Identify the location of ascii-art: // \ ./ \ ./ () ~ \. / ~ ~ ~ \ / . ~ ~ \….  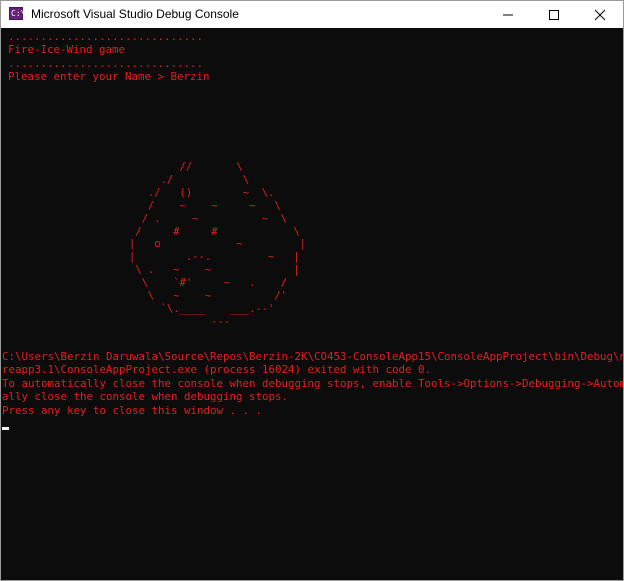
(208, 245).